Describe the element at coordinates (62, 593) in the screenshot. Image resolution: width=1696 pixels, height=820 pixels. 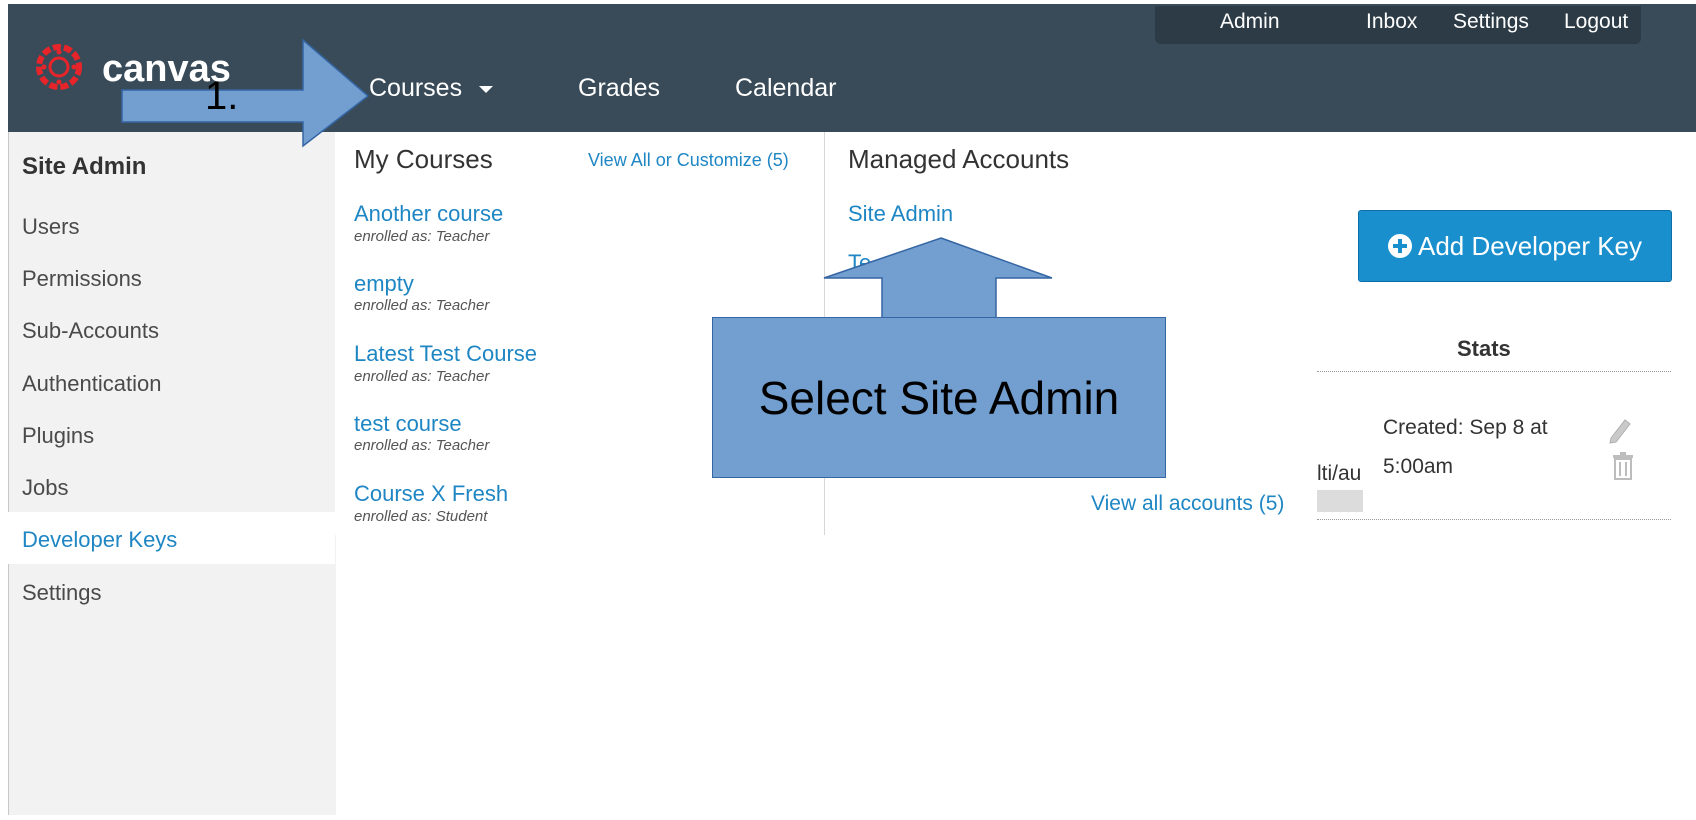
I see `sidebar-item-settings: Settings` at that location.